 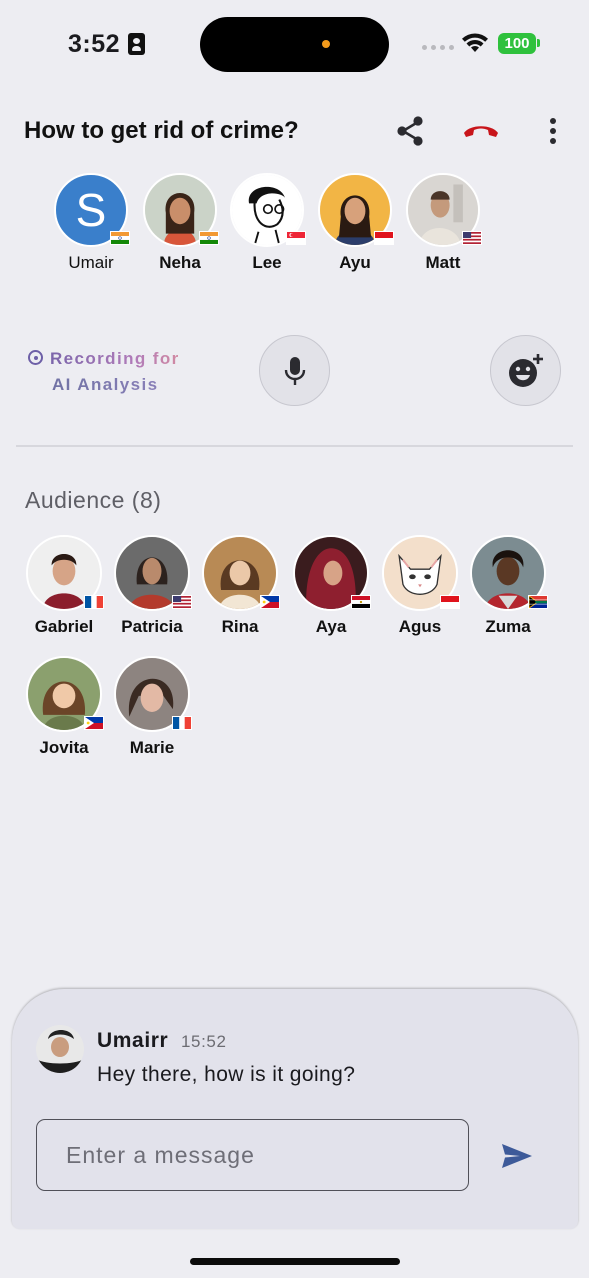 I want to click on speaker-name: Lee, so click(x=267, y=262).